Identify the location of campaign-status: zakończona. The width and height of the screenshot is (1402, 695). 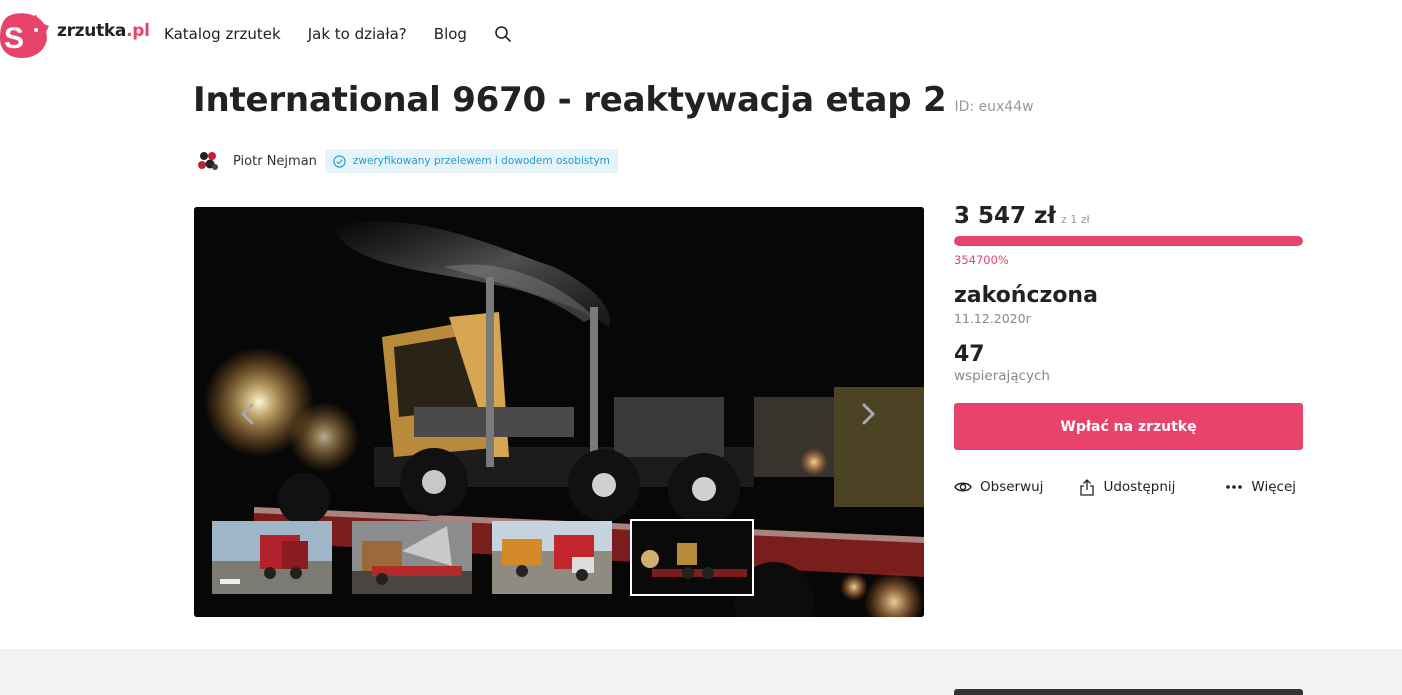
(1026, 295).